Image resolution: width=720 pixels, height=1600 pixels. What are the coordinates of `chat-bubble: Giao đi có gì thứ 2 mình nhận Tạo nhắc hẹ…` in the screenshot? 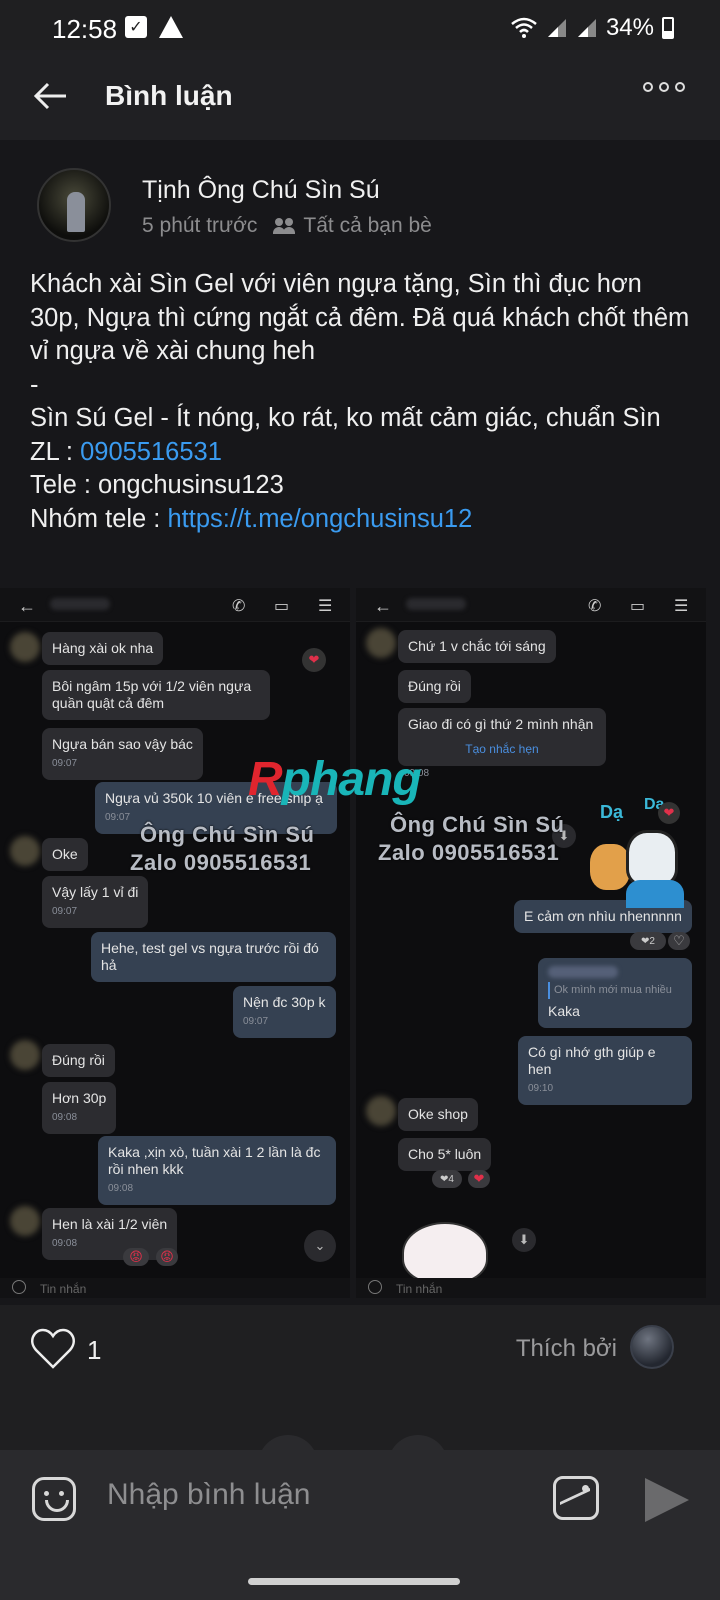 It's located at (502, 737).